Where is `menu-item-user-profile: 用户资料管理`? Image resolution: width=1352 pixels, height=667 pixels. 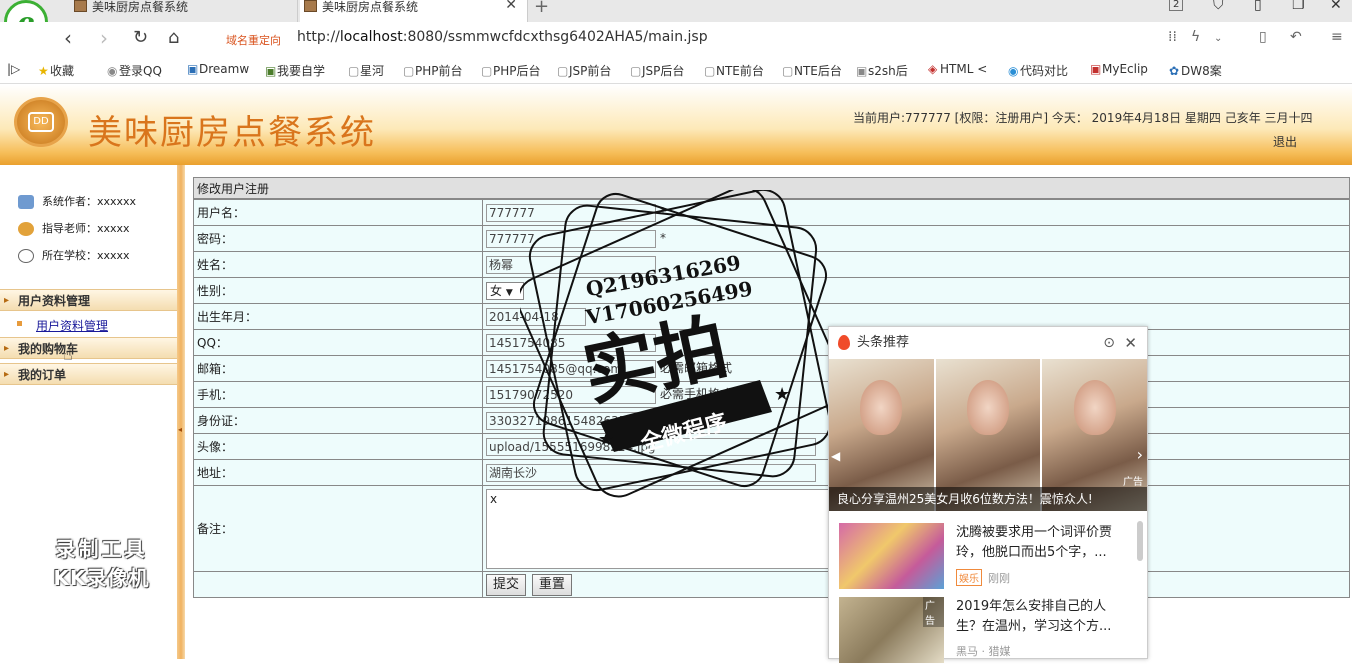 menu-item-user-profile: 用户资料管理 is located at coordinates (72, 325).